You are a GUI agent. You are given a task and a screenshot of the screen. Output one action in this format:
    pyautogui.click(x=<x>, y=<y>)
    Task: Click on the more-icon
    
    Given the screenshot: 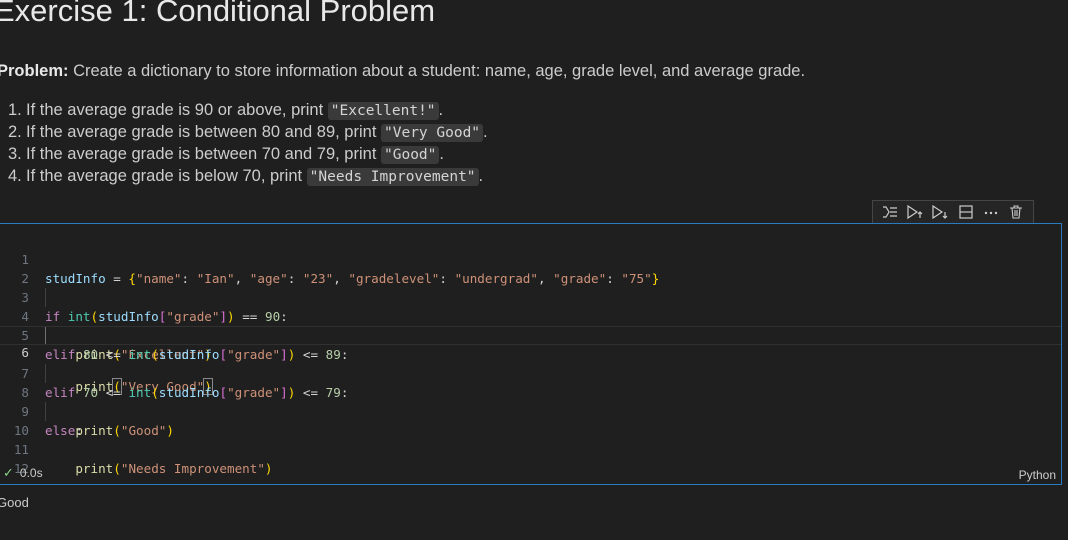 What is the action you would take?
    pyautogui.click(x=991, y=212)
    